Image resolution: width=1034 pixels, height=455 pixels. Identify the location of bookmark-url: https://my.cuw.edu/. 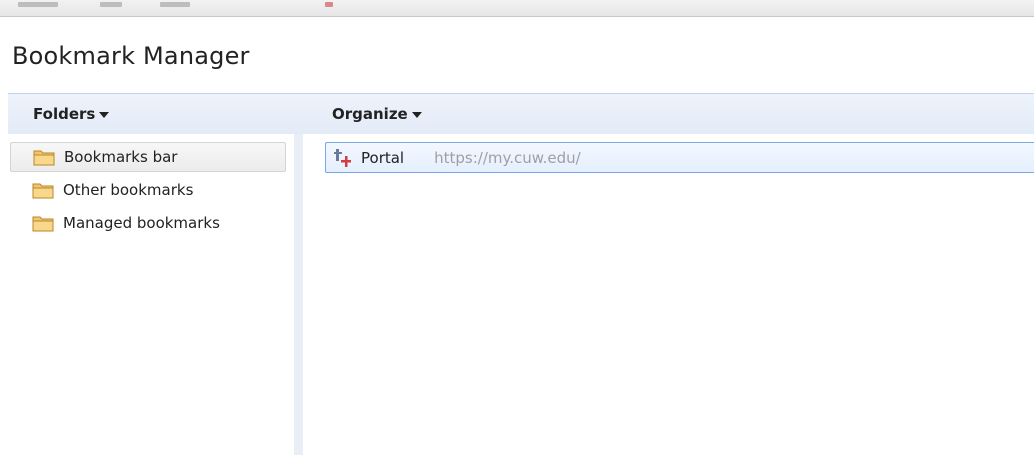
(507, 157).